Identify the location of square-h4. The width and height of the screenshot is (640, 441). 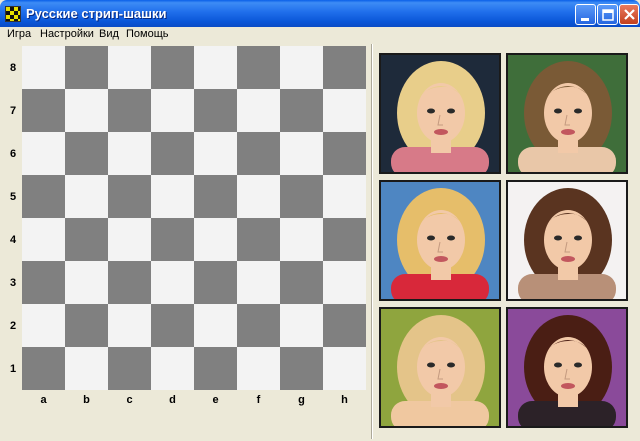
(344, 239).